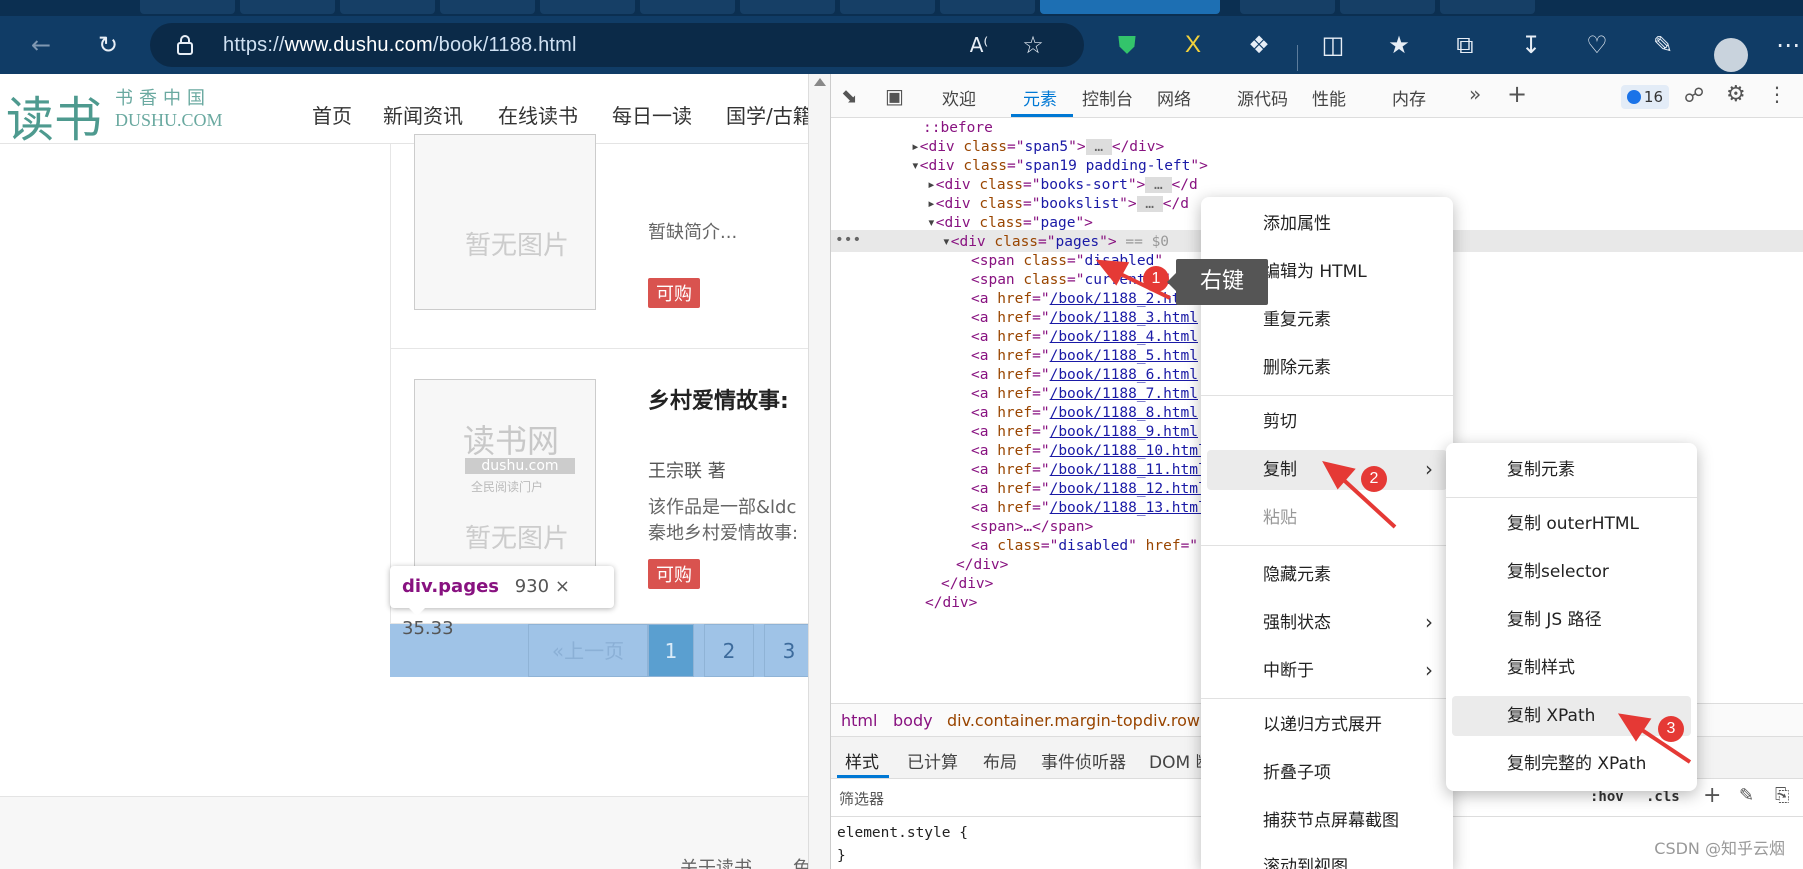  What do you see at coordinates (1374, 479) in the screenshot?
I see `step-badge: 2` at bounding box center [1374, 479].